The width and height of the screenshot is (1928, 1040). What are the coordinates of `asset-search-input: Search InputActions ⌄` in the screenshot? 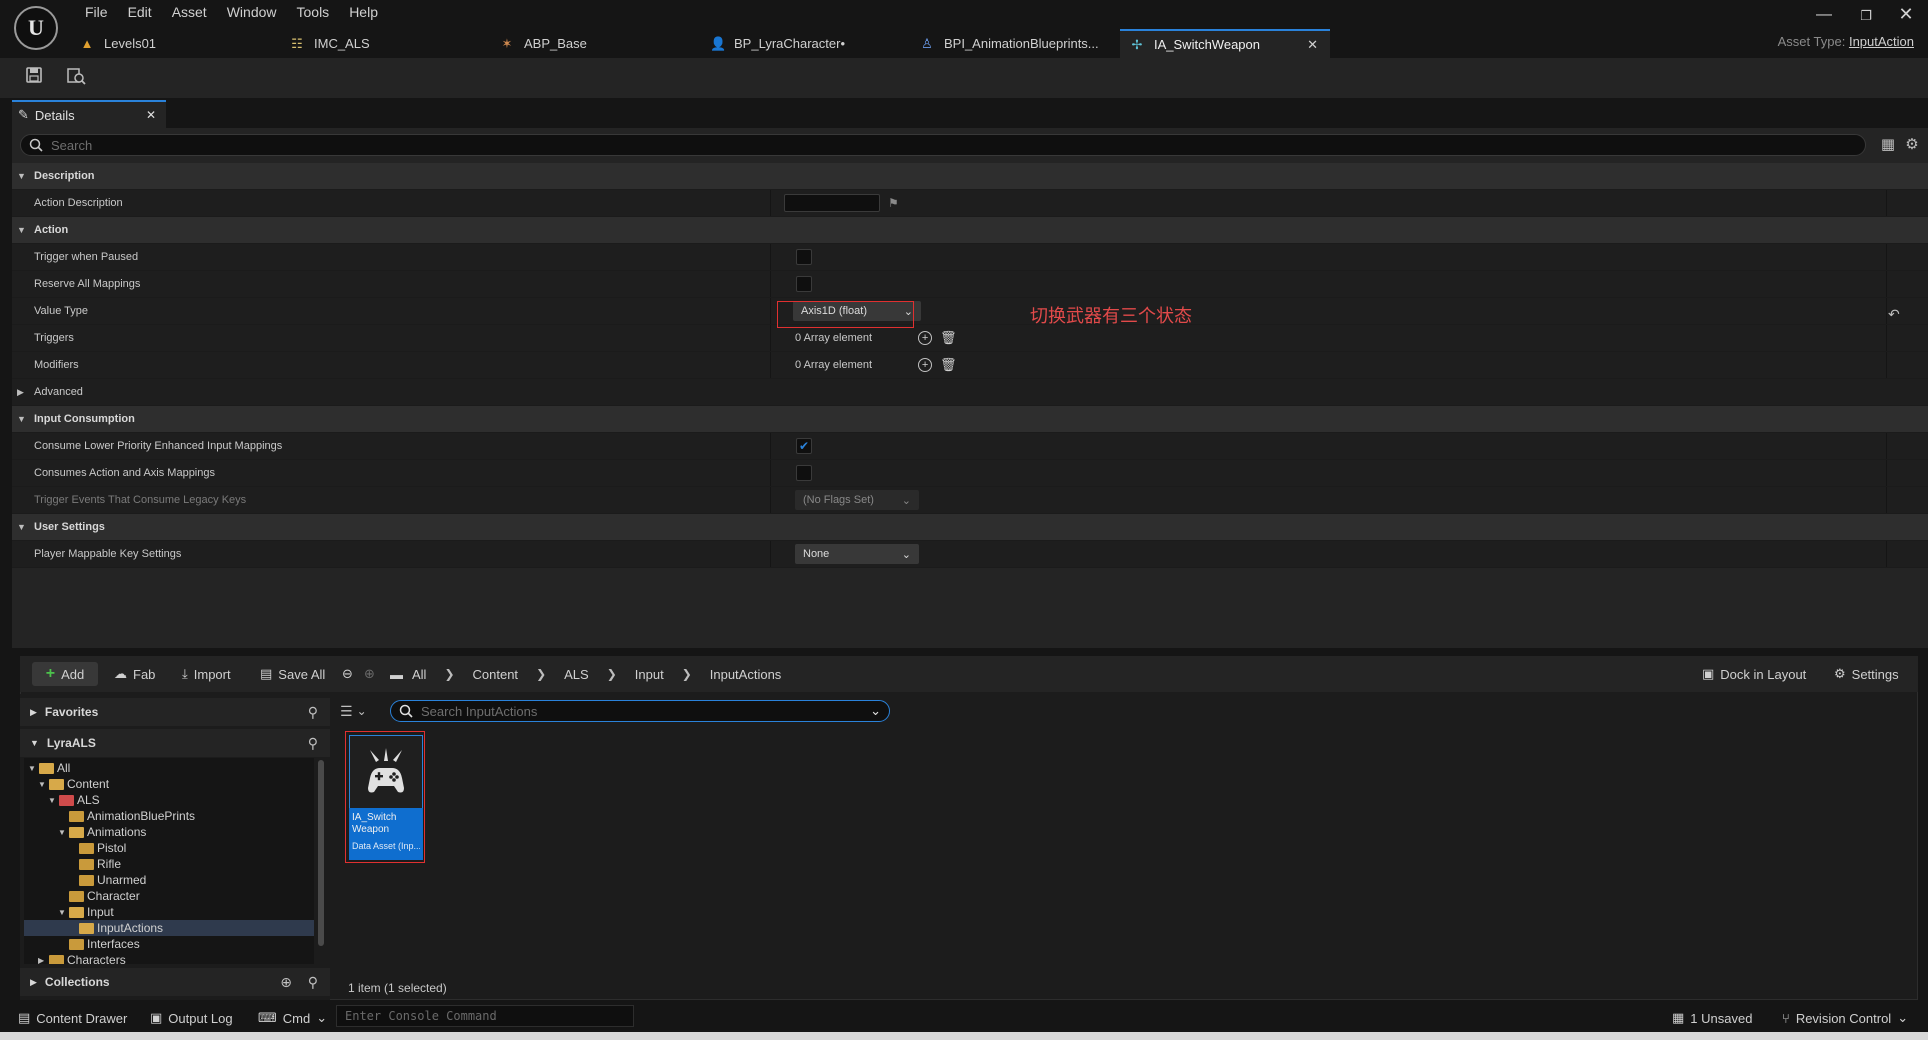 It's located at (640, 711).